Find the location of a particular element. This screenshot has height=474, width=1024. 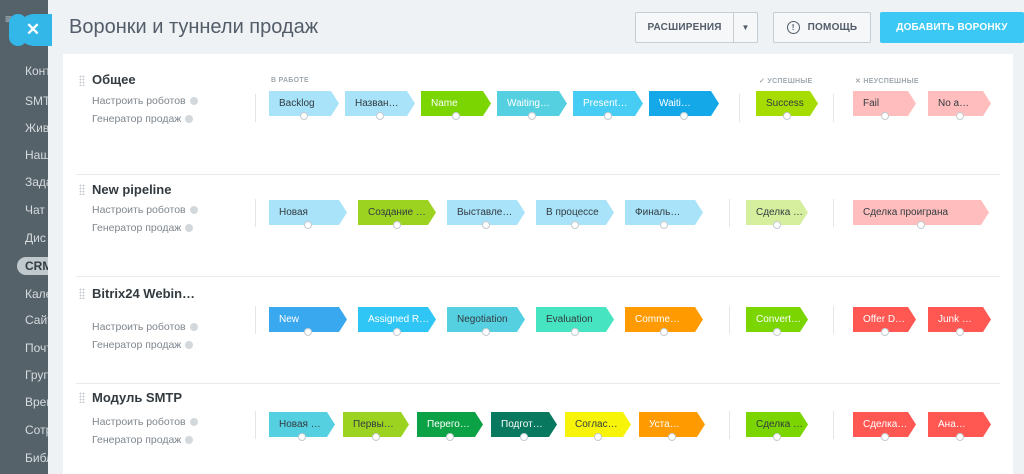

add-pipeline-label: ДОБАВИТЬ ВОРОНКУ is located at coordinates (952, 27).